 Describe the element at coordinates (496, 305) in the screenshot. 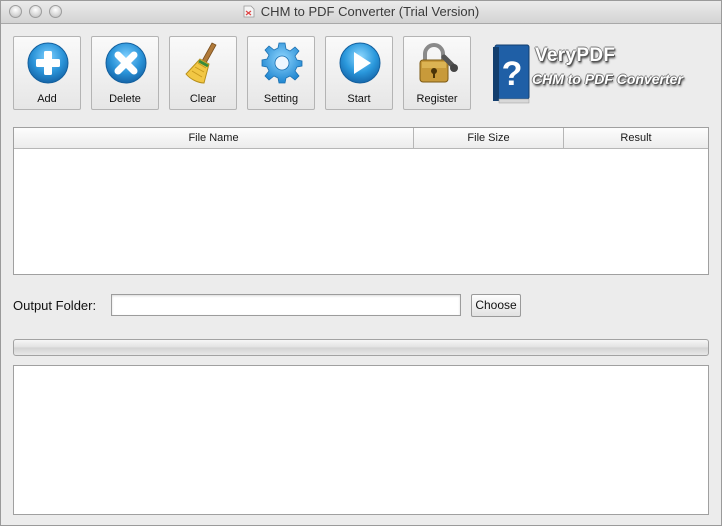

I see `choose-button: Choose` at that location.